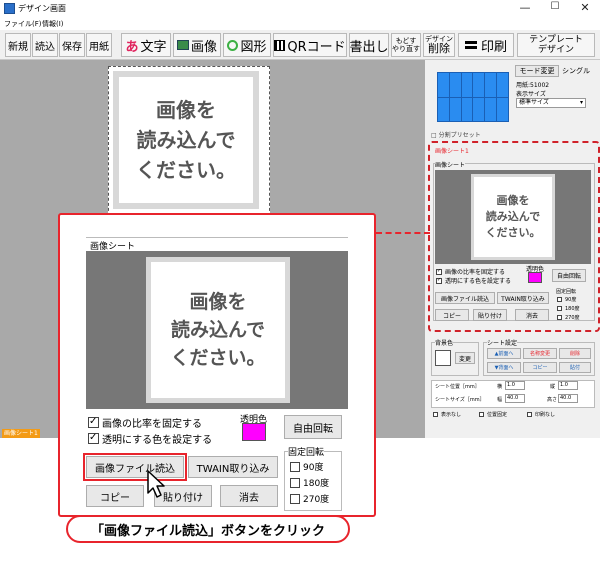 Image resolution: width=600 pixels, height=565 pixels. Describe the element at coordinates (152, 424) in the screenshot. I see `zoom-keep-ratio-label: 画像の比率を固定する` at that location.